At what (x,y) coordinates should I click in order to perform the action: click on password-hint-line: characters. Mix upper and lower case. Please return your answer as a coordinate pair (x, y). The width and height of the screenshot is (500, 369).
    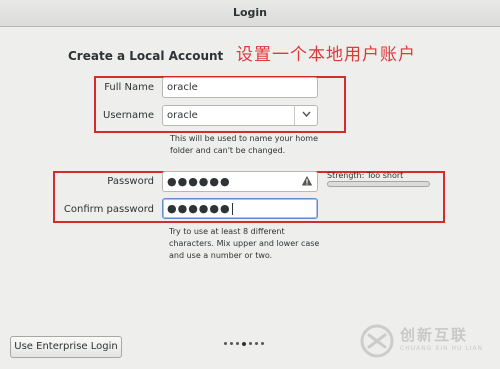
    Looking at the image, I should click on (244, 243).